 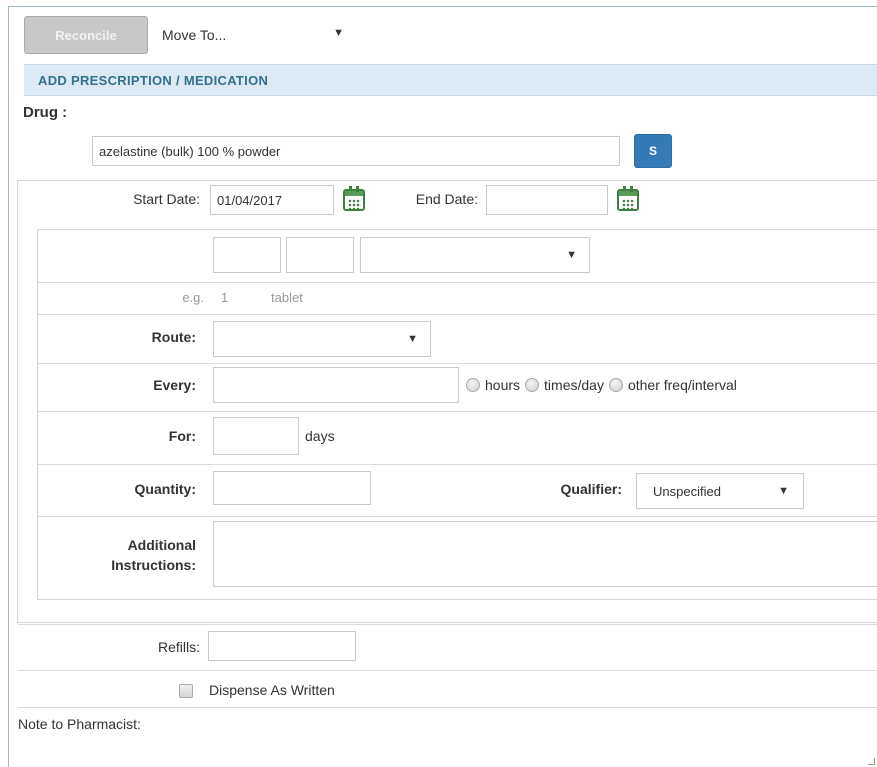 What do you see at coordinates (173, 337) in the screenshot?
I see `route-label: Route:` at bounding box center [173, 337].